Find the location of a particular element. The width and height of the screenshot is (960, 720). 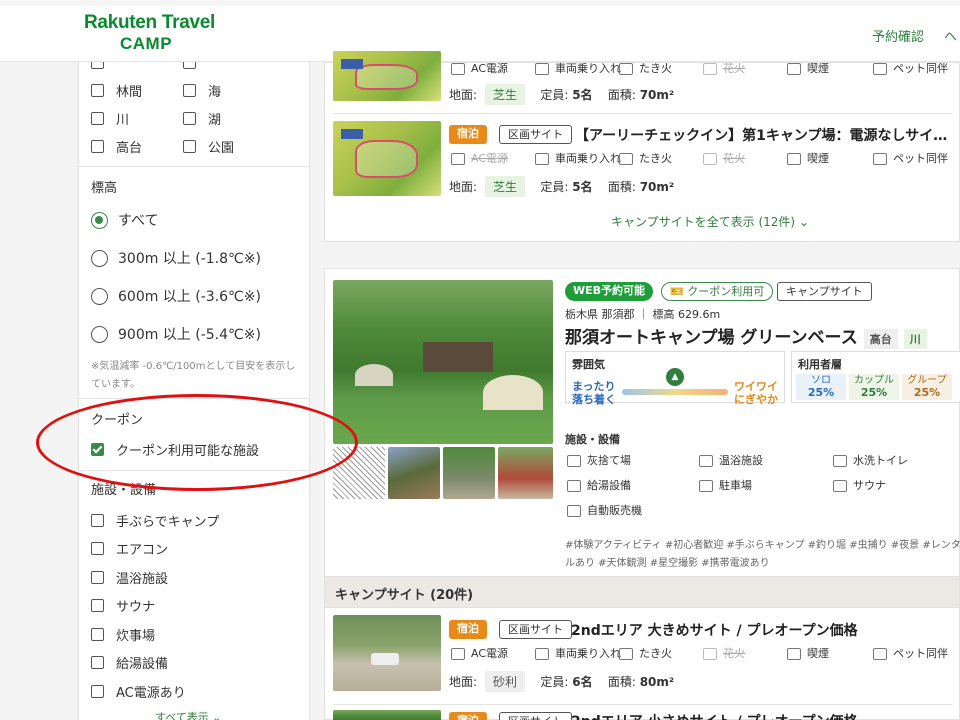

ticket-icon: 🎫 is located at coordinates (677, 291).